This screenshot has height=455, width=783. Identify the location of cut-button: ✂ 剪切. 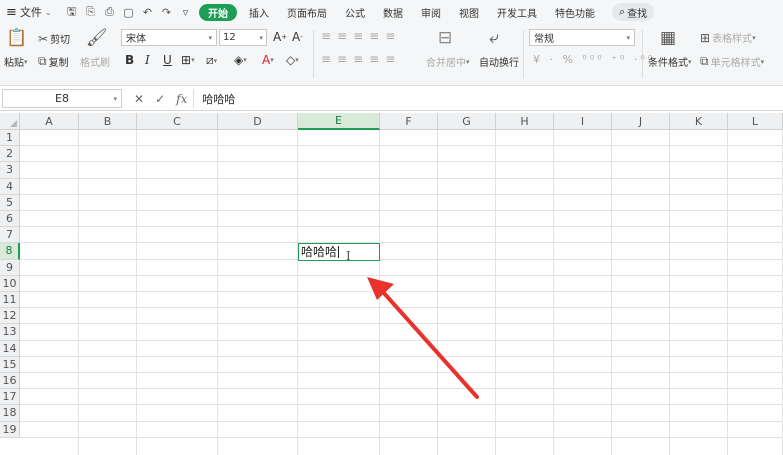
(54, 39).